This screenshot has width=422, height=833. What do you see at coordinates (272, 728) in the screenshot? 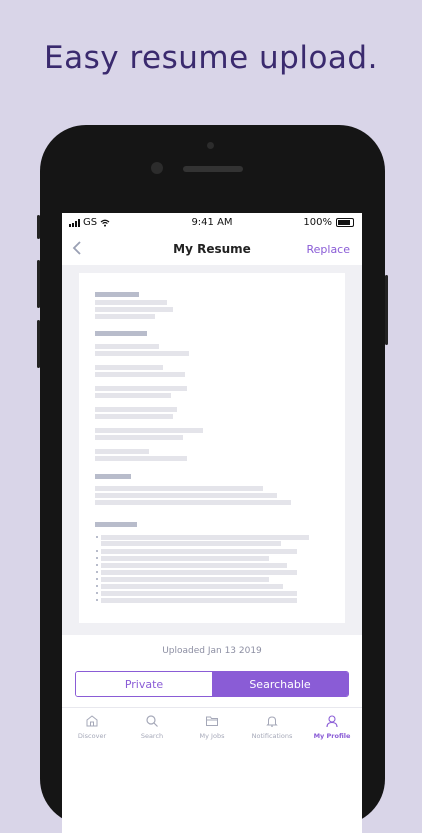
I see `tab-notifications: Notifications` at bounding box center [272, 728].